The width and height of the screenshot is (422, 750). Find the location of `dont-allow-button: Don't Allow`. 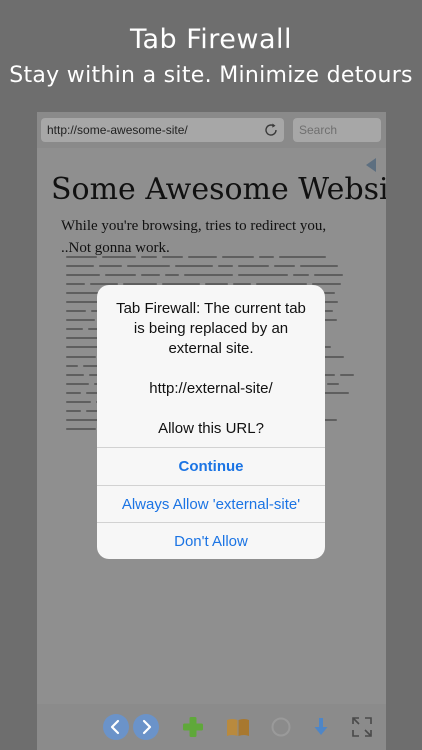

dont-allow-button: Don't Allow is located at coordinates (211, 541).